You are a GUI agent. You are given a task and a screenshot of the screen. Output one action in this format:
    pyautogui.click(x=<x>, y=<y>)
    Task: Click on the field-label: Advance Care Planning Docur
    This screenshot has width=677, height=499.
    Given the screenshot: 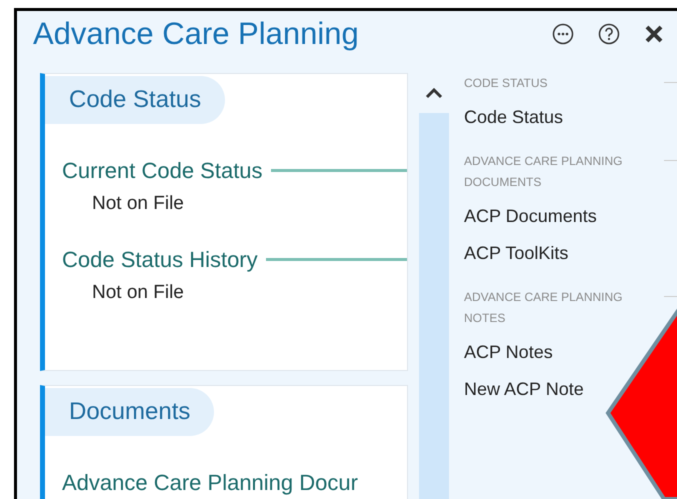 What is the action you would take?
    pyautogui.click(x=210, y=482)
    